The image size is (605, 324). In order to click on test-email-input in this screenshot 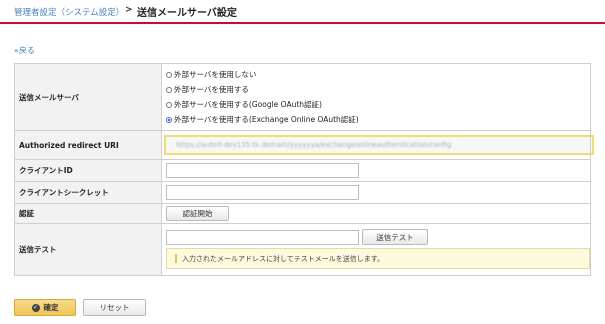, I will do `click(262, 237)`.